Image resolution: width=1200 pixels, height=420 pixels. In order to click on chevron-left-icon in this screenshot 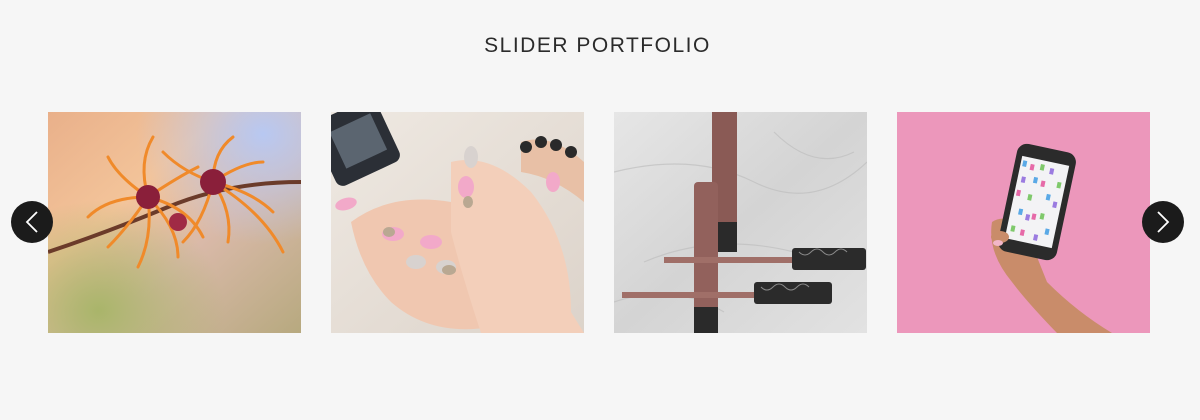, I will do `click(31, 222)`.